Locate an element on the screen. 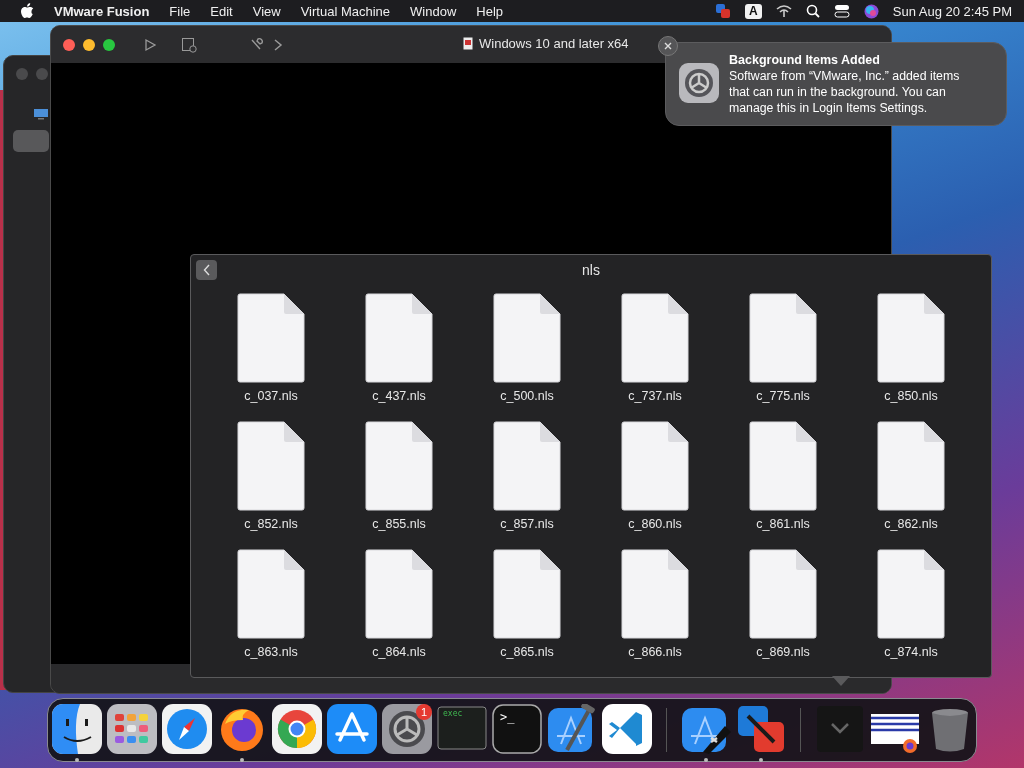 This screenshot has height=768, width=1024. file-name: c_850.nls is located at coordinates (911, 396).